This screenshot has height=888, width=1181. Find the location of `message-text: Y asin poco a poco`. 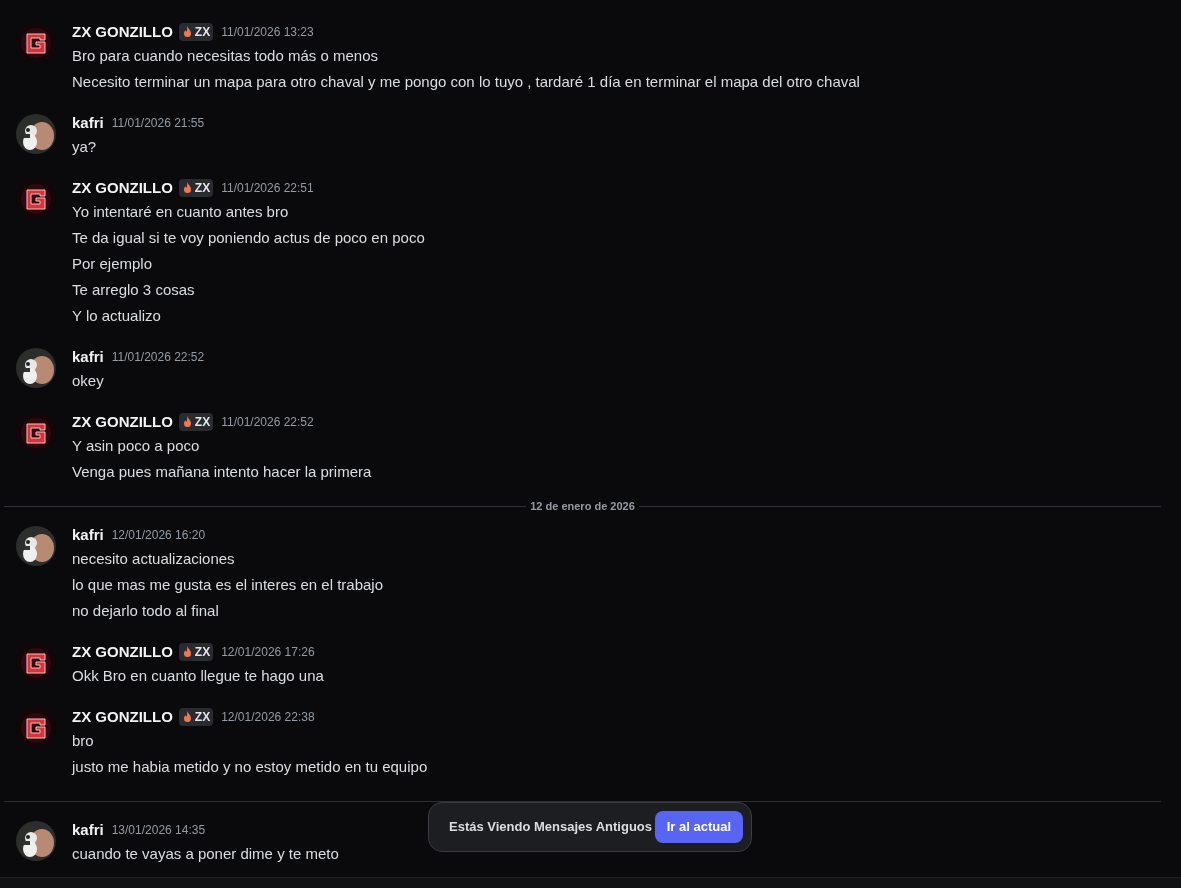

message-text: Y asin poco a poco is located at coordinates (136, 446).